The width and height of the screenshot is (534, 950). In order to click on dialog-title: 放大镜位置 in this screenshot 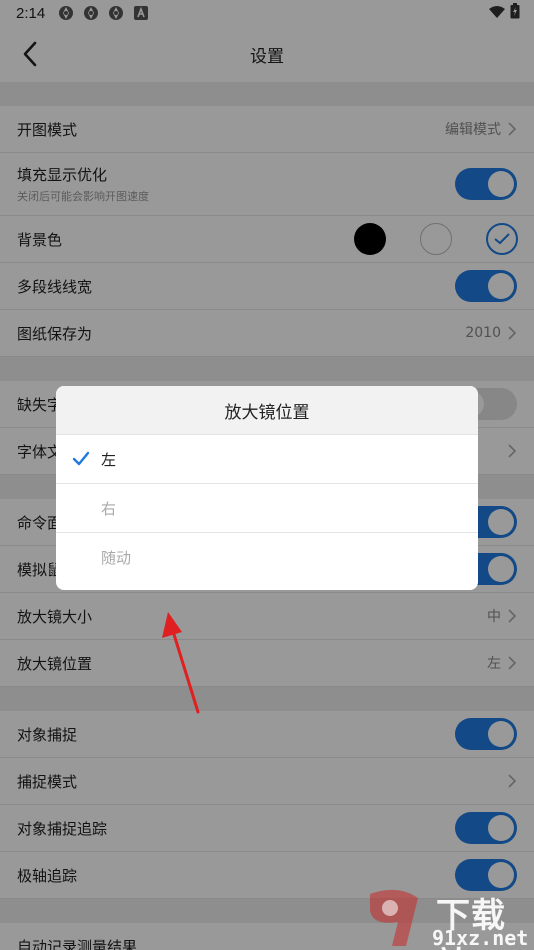, I will do `click(267, 410)`.